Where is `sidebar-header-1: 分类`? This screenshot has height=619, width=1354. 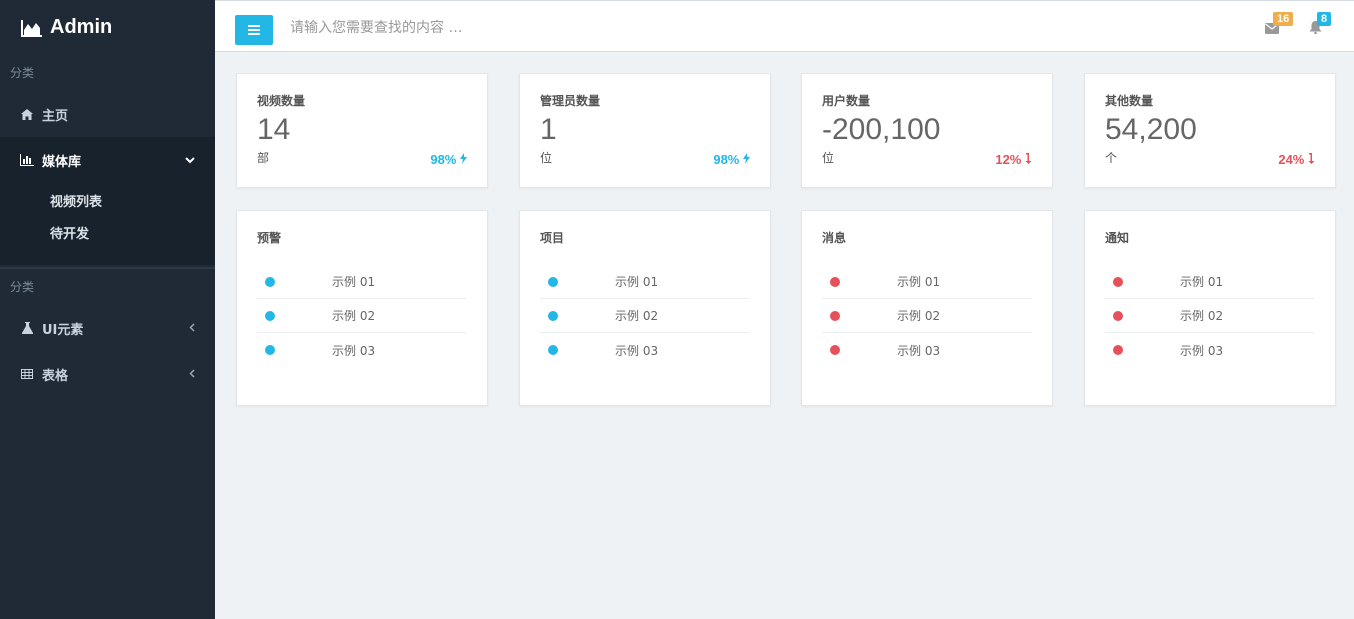 sidebar-header-1: 分类 is located at coordinates (22, 73).